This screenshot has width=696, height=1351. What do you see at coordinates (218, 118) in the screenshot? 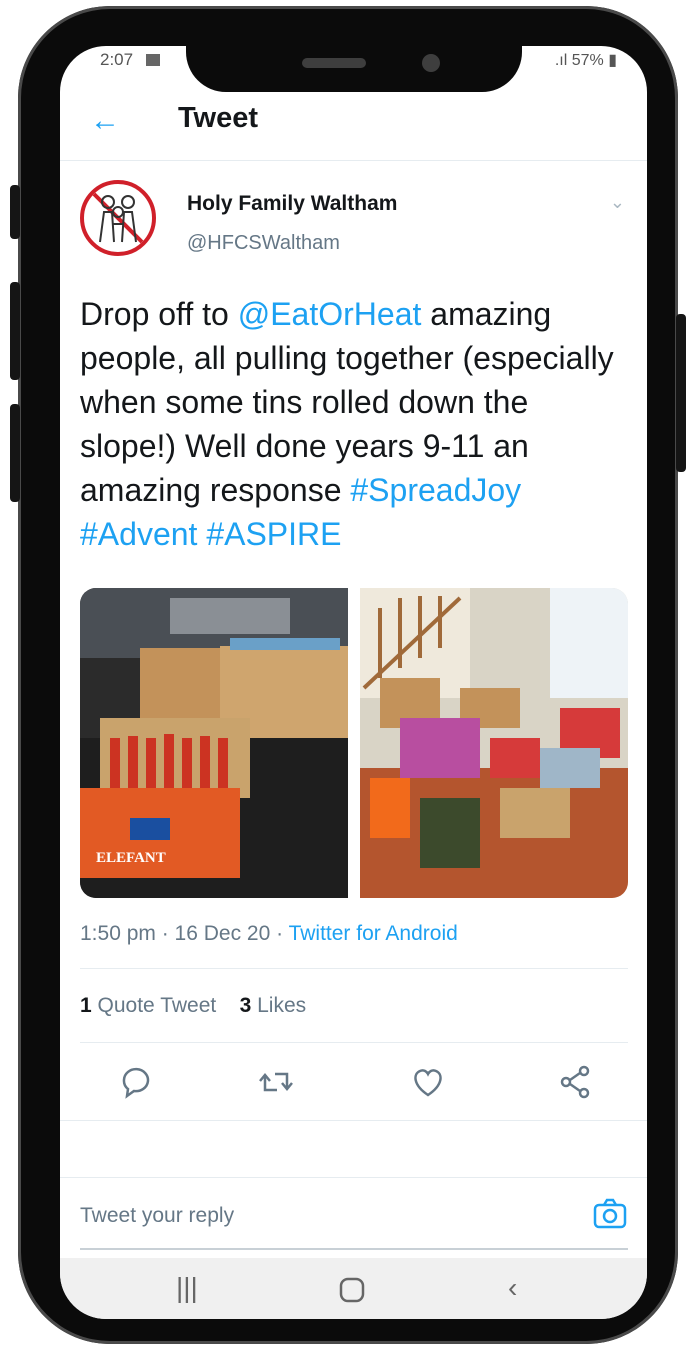
I see `page-title: Tweet` at bounding box center [218, 118].